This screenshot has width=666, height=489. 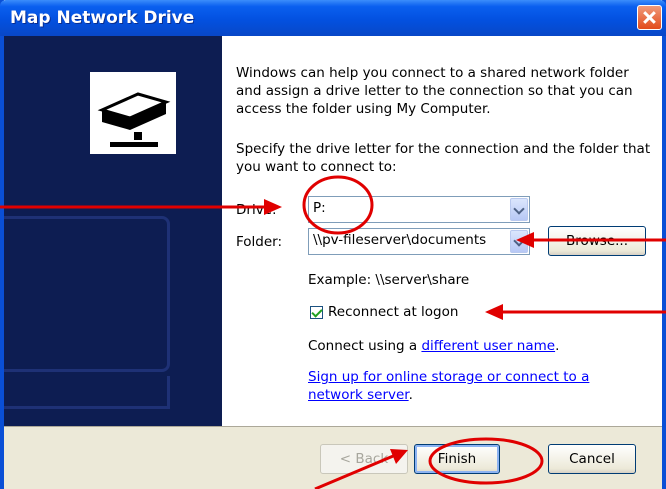 I want to click on different-user-name-link: different user name, so click(x=488, y=346).